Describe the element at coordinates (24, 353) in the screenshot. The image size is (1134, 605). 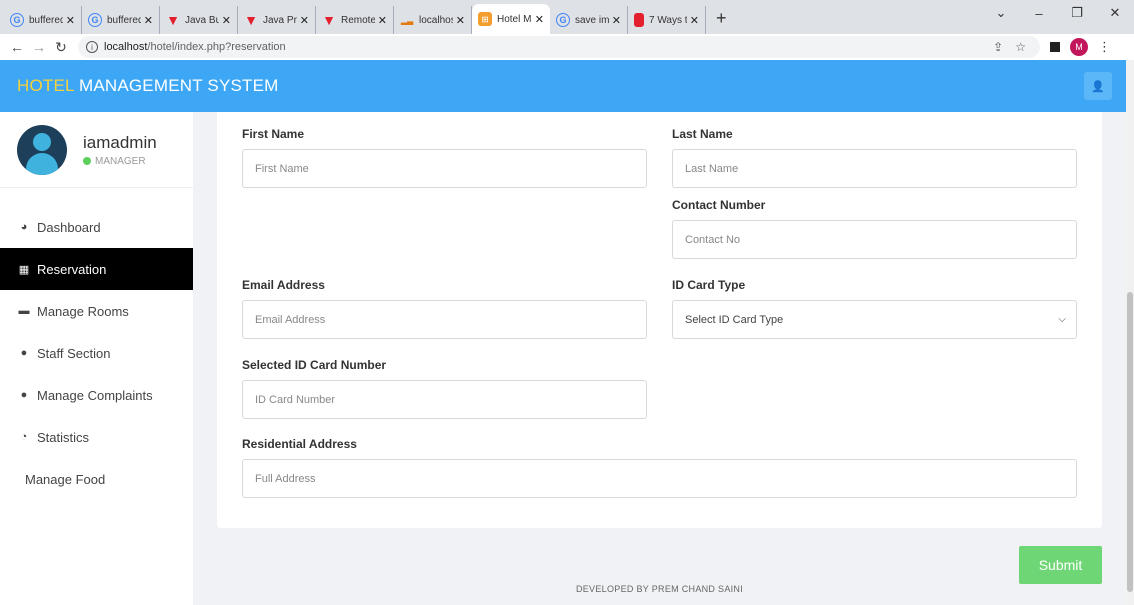
I see `users-icon: ●` at that location.